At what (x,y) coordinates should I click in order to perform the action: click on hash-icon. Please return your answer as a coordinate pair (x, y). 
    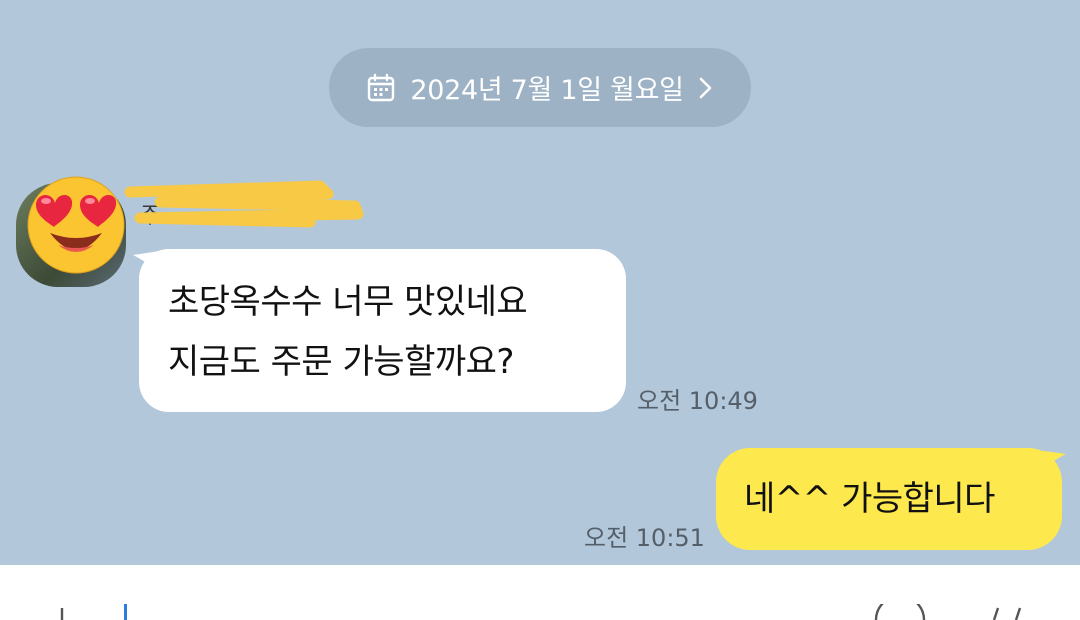
    Looking at the image, I should click on (1010, 612).